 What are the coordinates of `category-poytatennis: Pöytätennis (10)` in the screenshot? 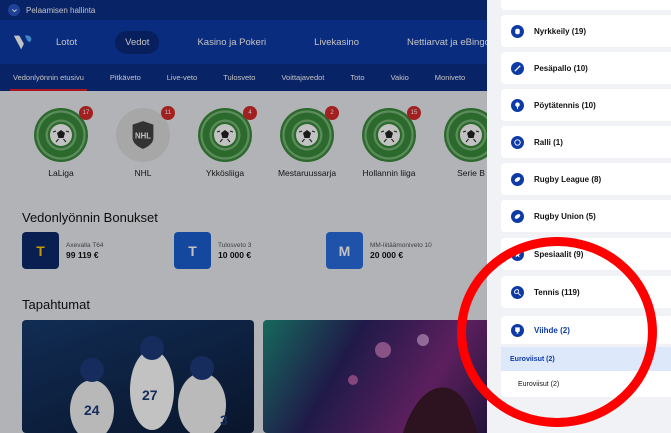 It's located at (586, 105).